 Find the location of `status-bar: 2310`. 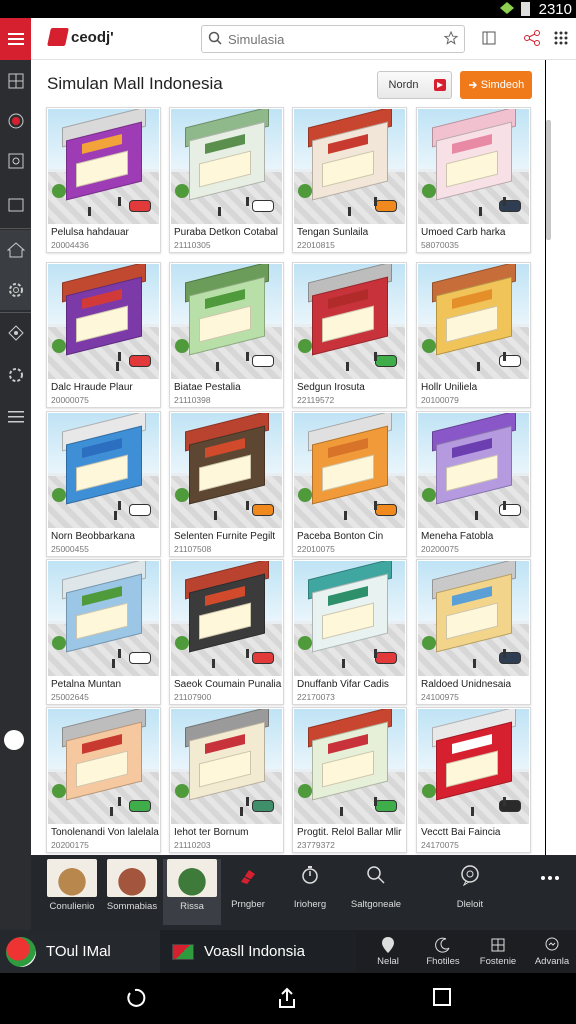

status-bar: 2310 is located at coordinates (288, 9).